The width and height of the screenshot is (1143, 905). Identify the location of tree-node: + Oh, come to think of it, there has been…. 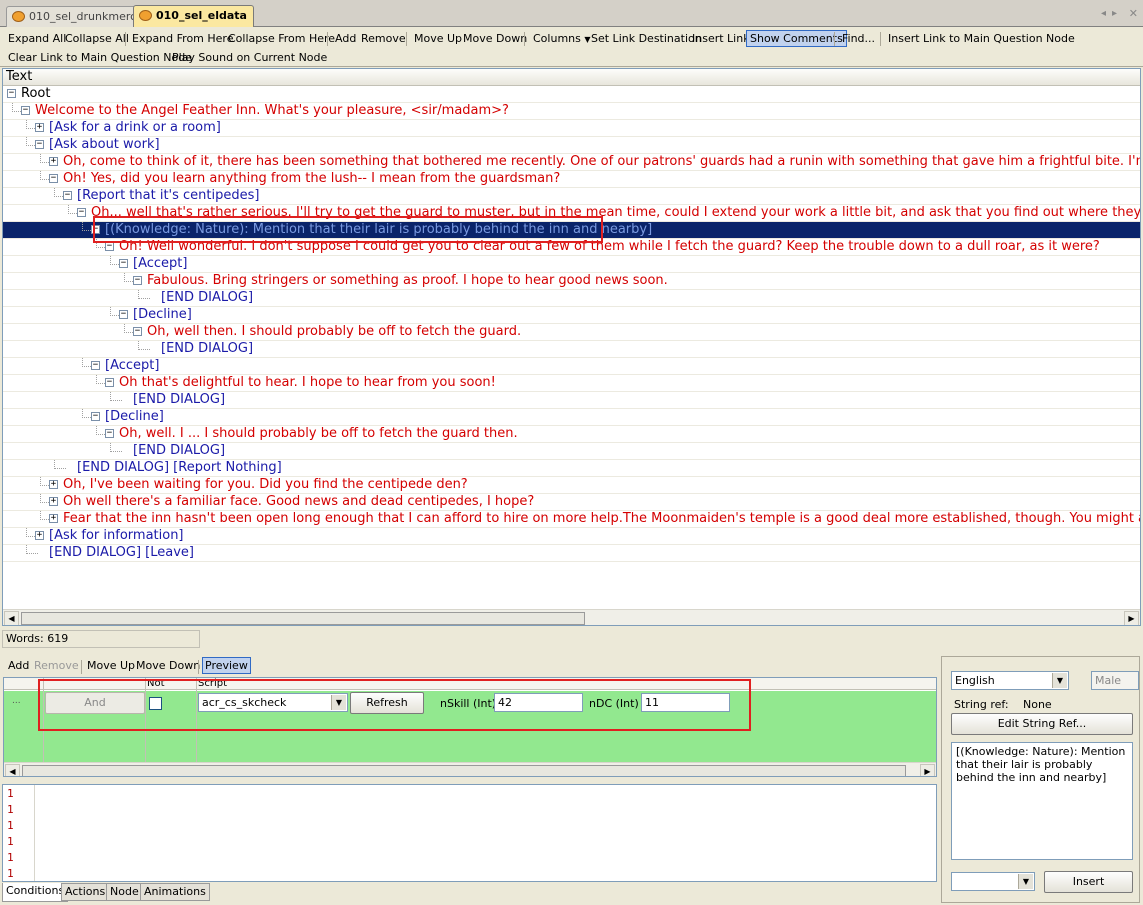
(571, 162).